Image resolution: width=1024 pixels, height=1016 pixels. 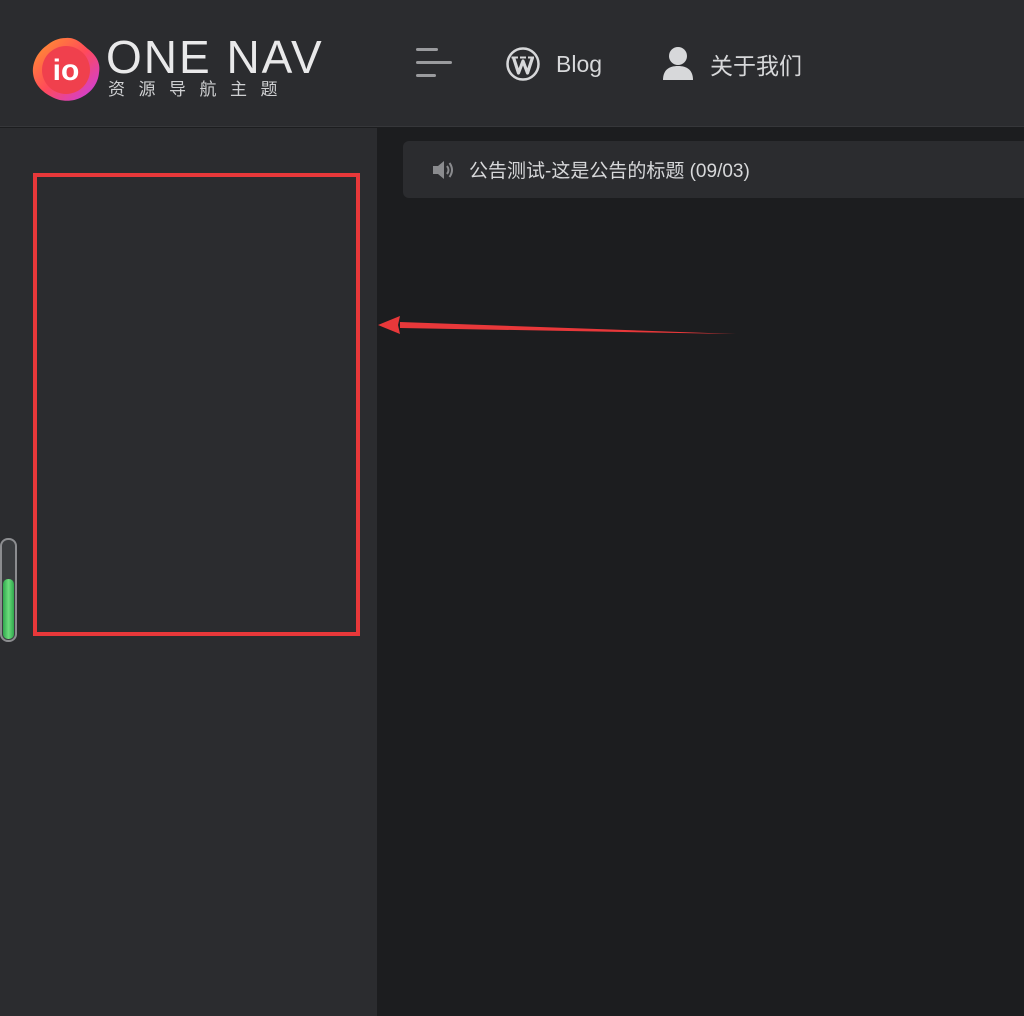 I want to click on scroll-indicator-fill, so click(x=8, y=609).